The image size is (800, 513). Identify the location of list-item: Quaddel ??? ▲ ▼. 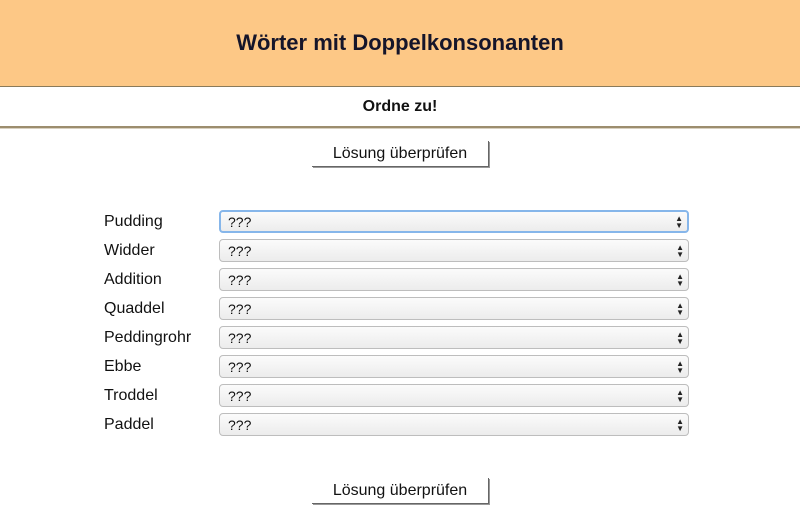
(396, 308).